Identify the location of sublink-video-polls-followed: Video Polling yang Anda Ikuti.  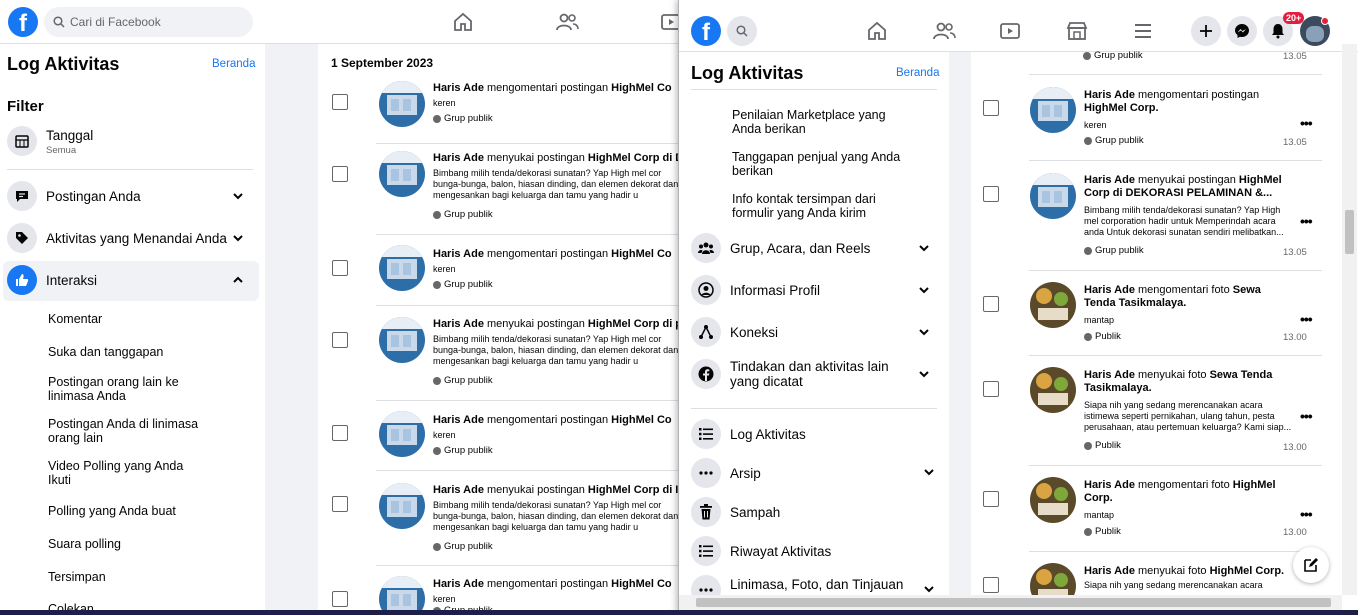
(128, 473).